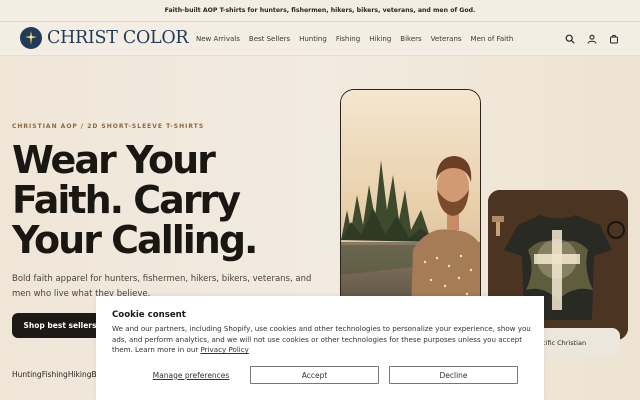 This screenshot has height=400, width=640. Describe the element at coordinates (313, 39) in the screenshot. I see `nav-hunting: Hunting` at that location.